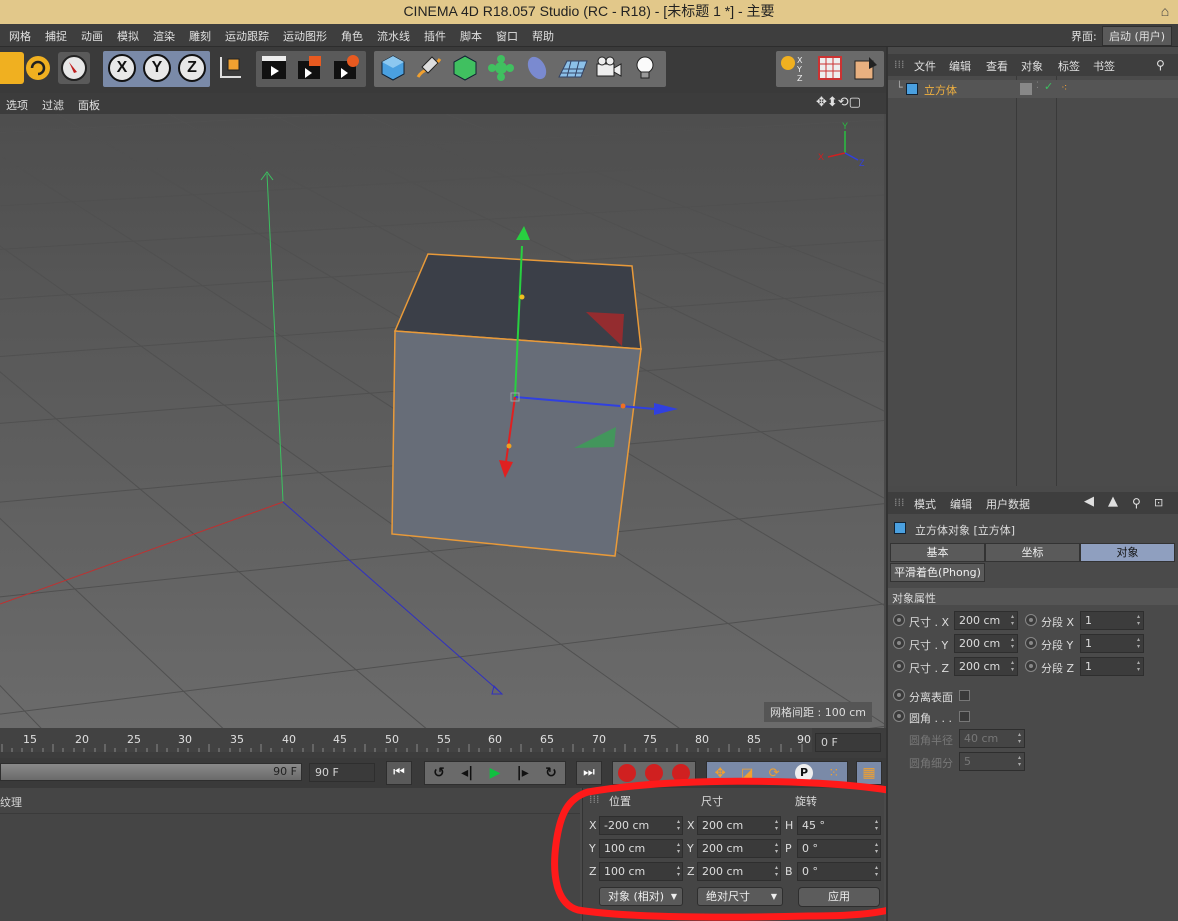 Image resolution: width=1178 pixels, height=921 pixels. What do you see at coordinates (151, 772) in the screenshot?
I see `frame-range-slider: 90 F` at bounding box center [151, 772].